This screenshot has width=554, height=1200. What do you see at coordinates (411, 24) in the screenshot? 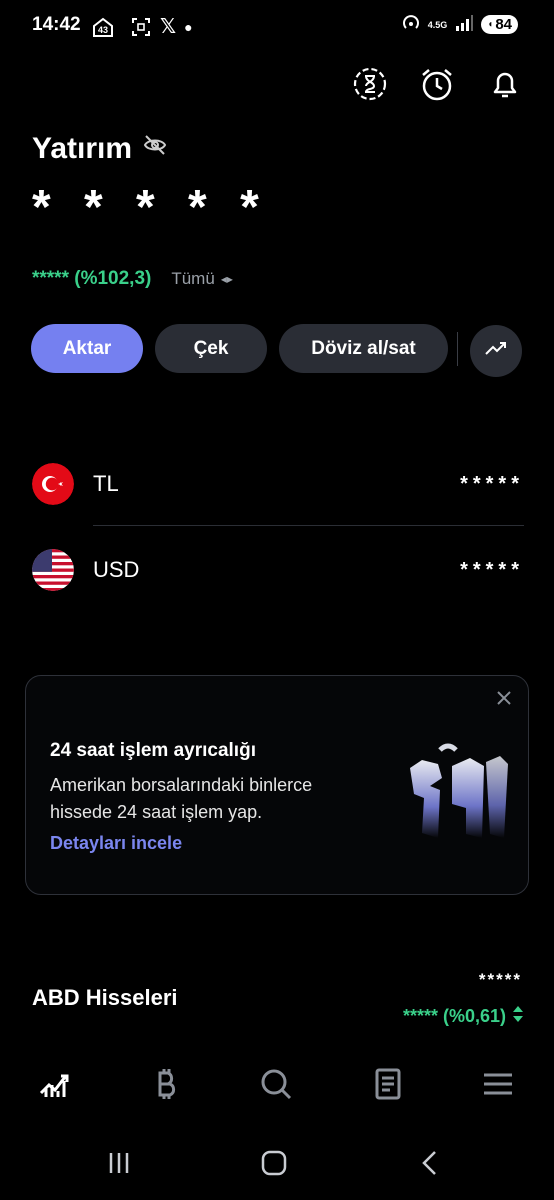
I see `hotspot-icon` at bounding box center [411, 24].